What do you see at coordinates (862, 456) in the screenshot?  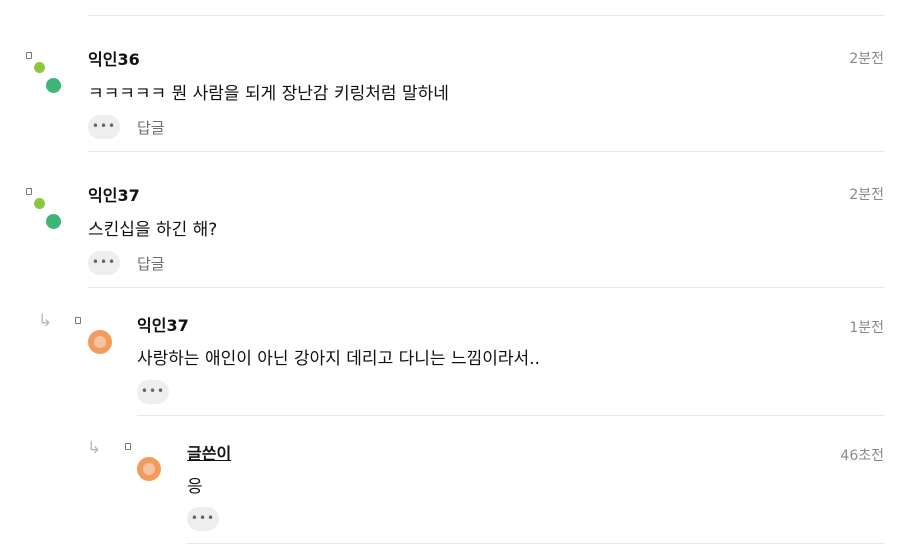 I see `comment-time: 46초전` at bounding box center [862, 456].